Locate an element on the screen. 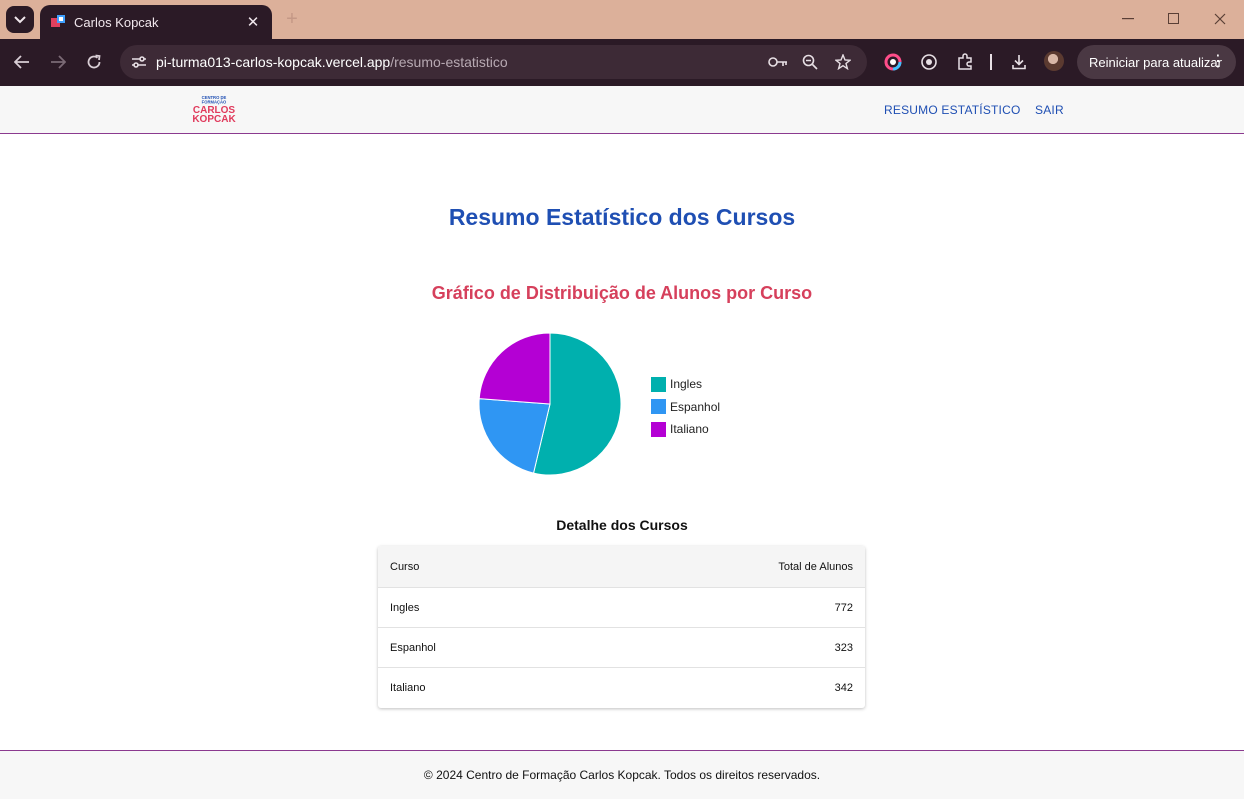 This screenshot has width=1244, height=799. table-row: Italiano 342 is located at coordinates (621, 688).